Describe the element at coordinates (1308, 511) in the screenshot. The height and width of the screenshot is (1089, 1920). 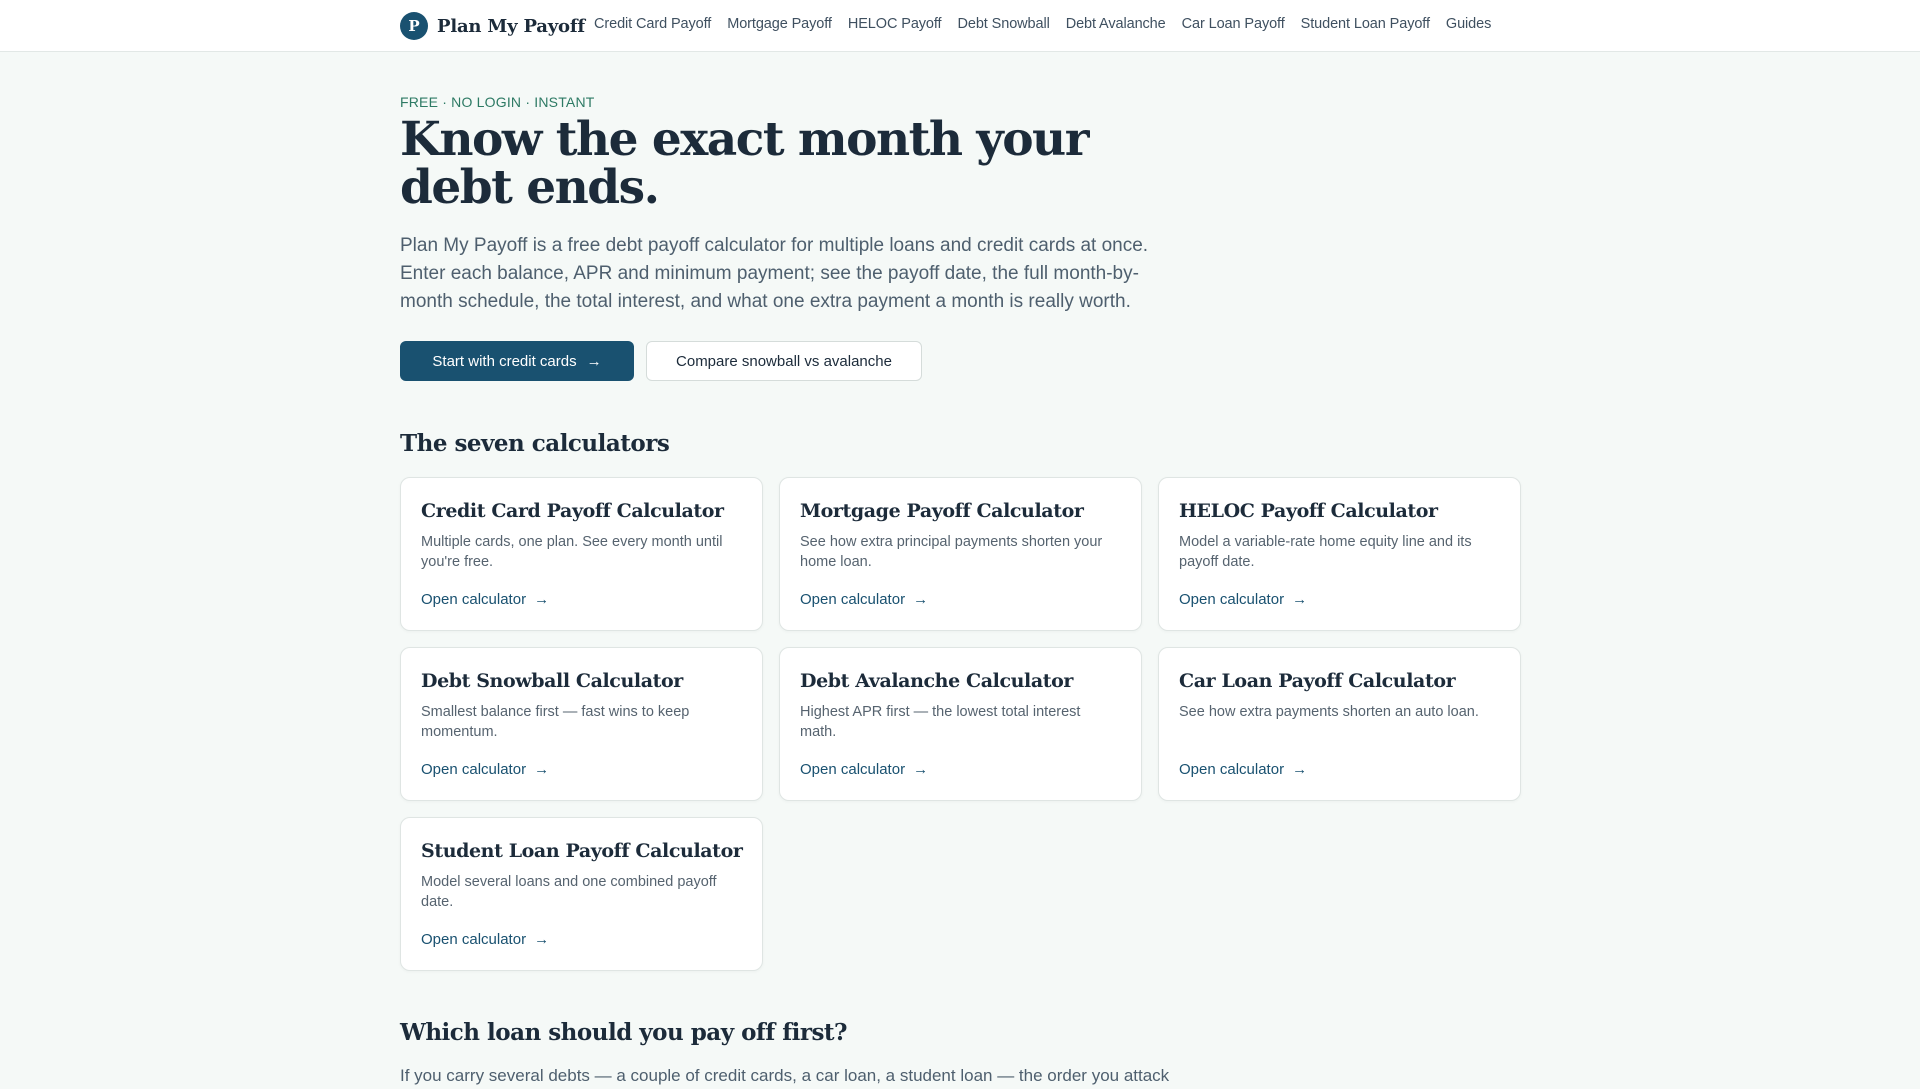
I see `card-title: HELOC Payoff Calculator` at that location.